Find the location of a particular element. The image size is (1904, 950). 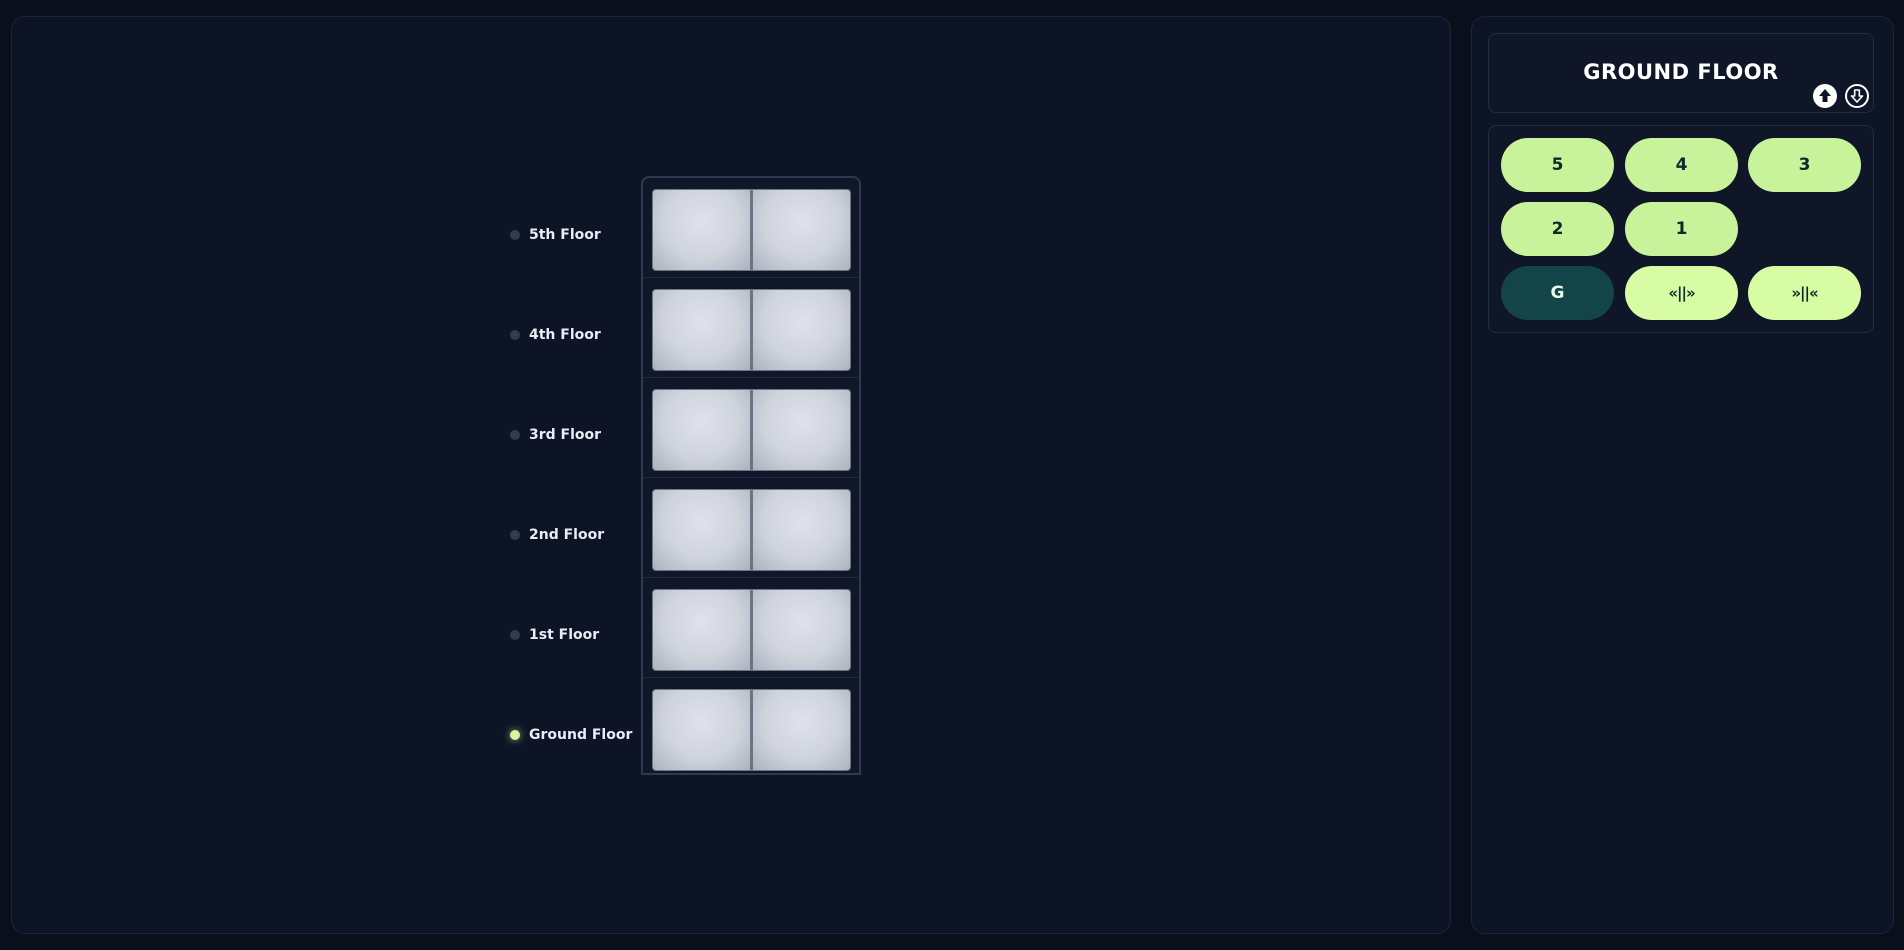

floor-indicator-dot-active is located at coordinates (515, 735).